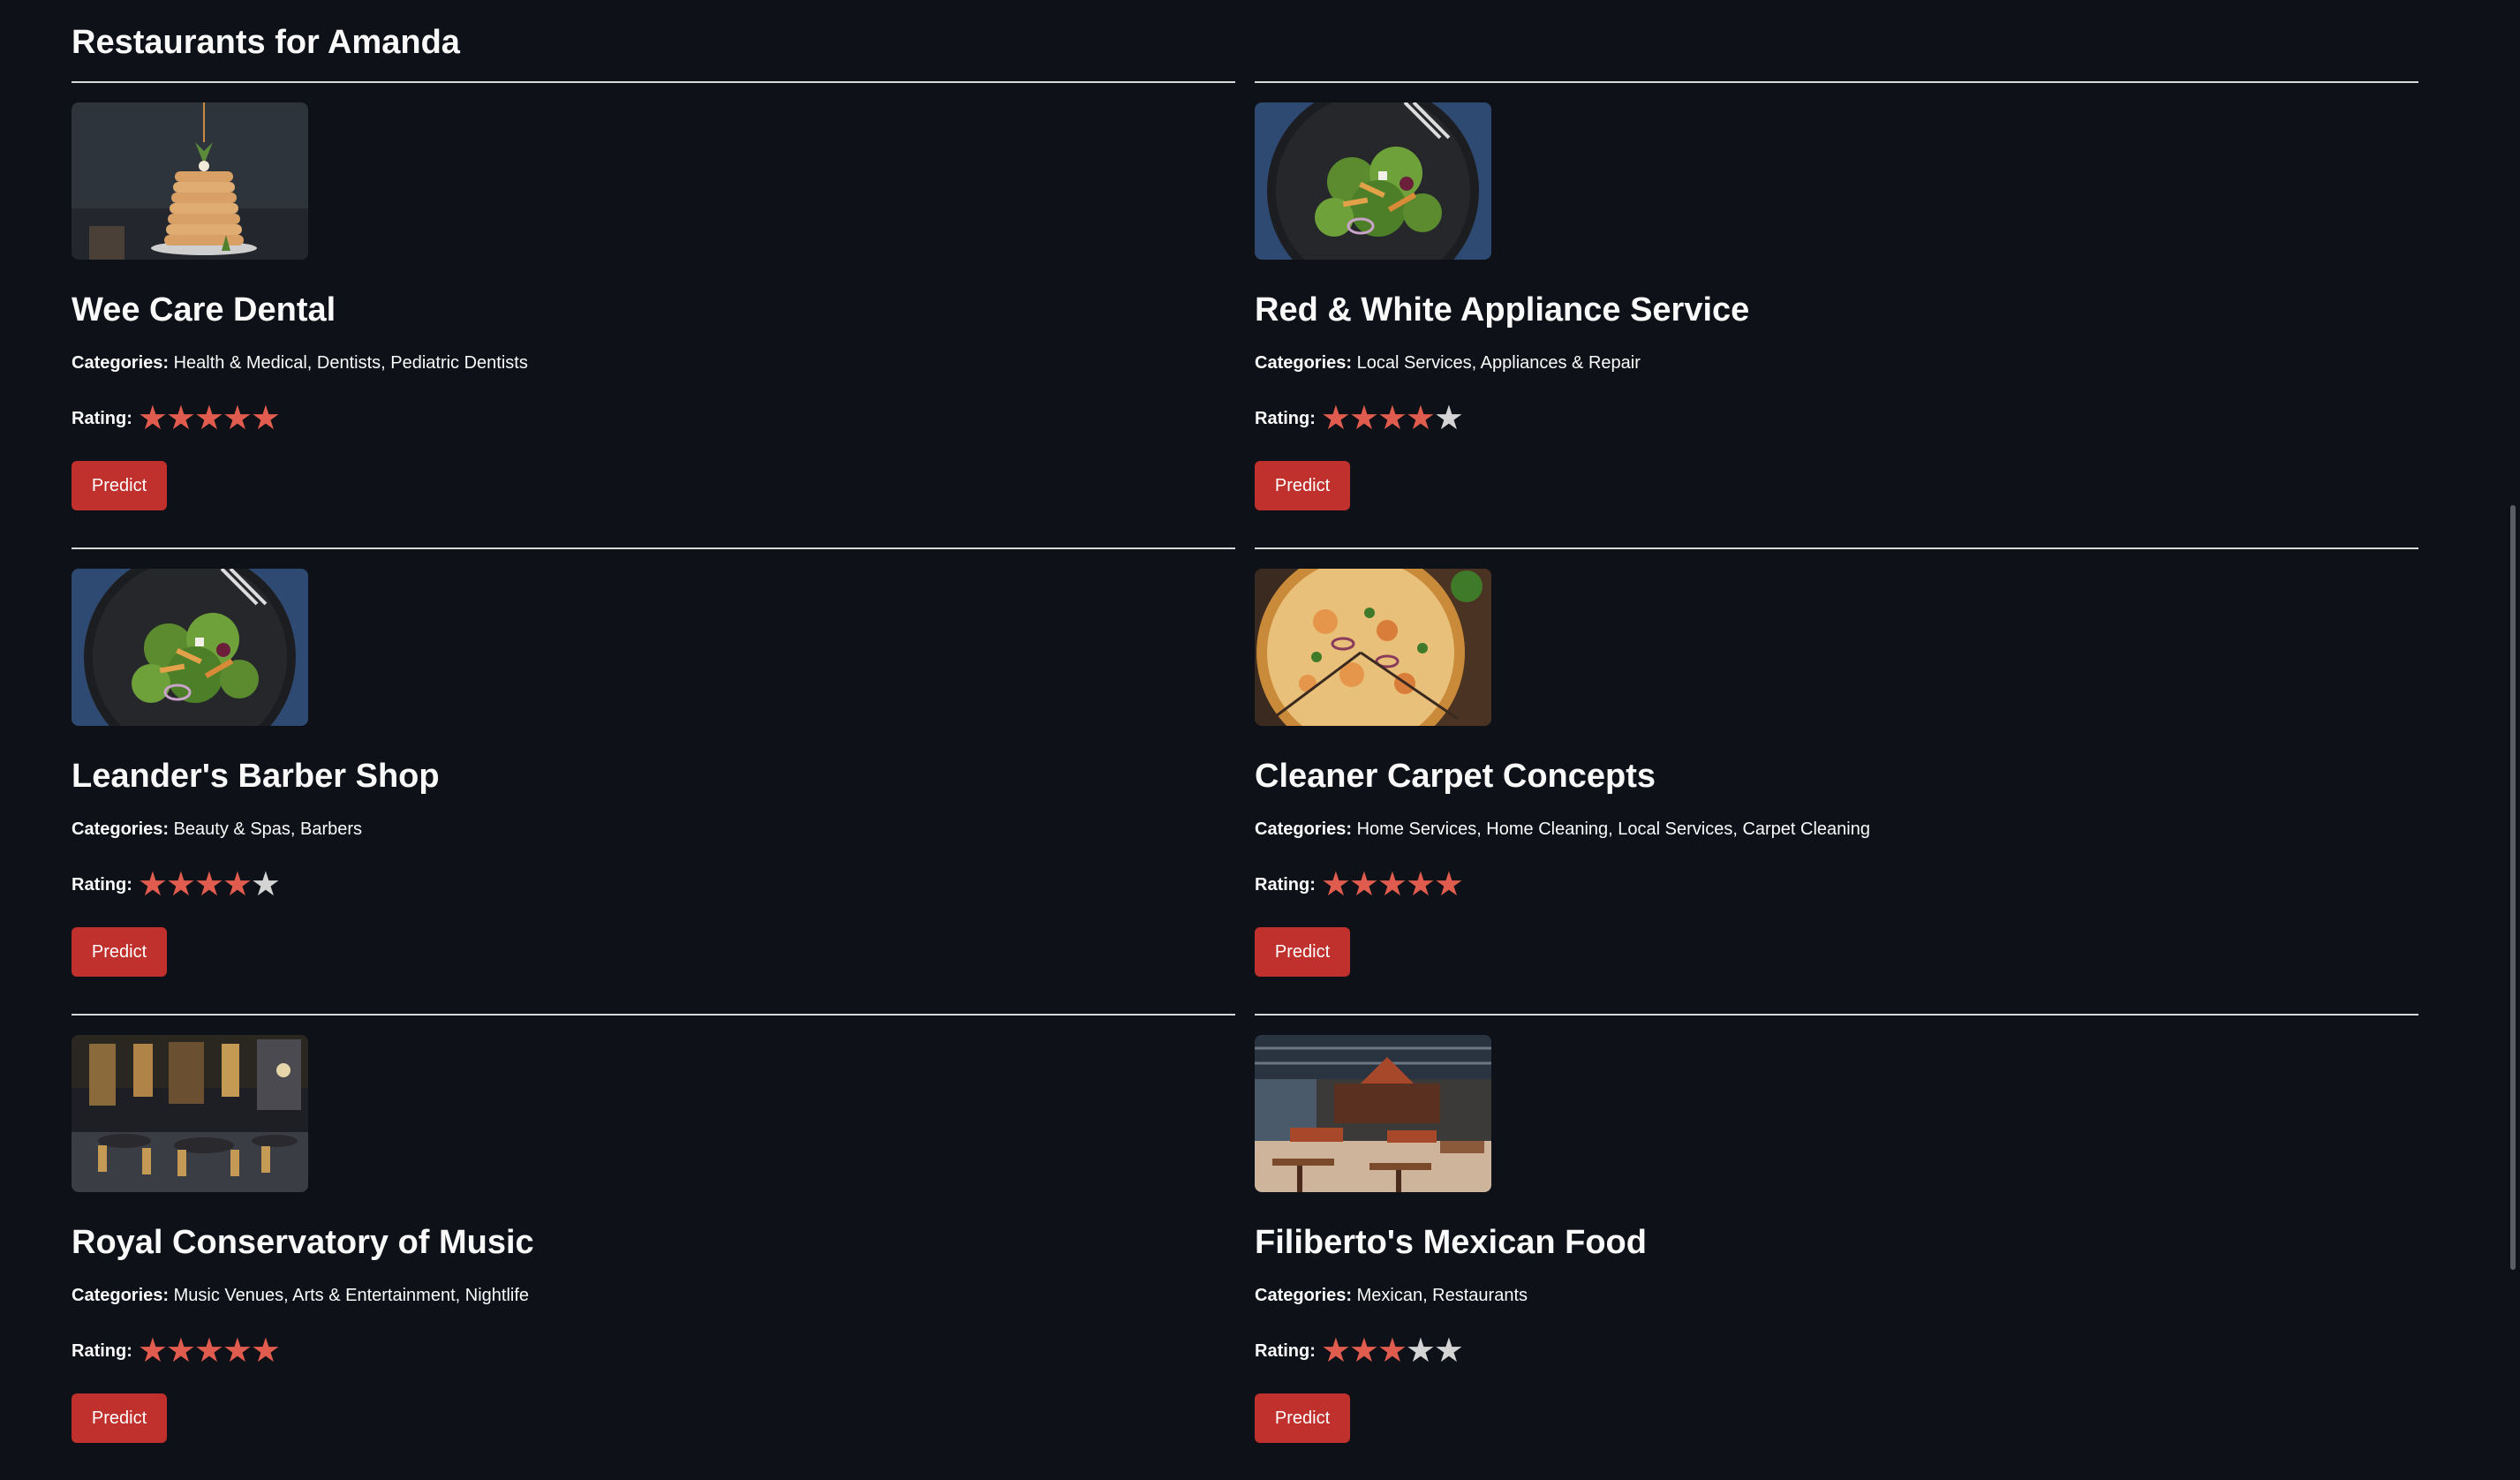  What do you see at coordinates (1442, 1295) in the screenshot?
I see `categories-value: Mexican, Restaurants` at bounding box center [1442, 1295].